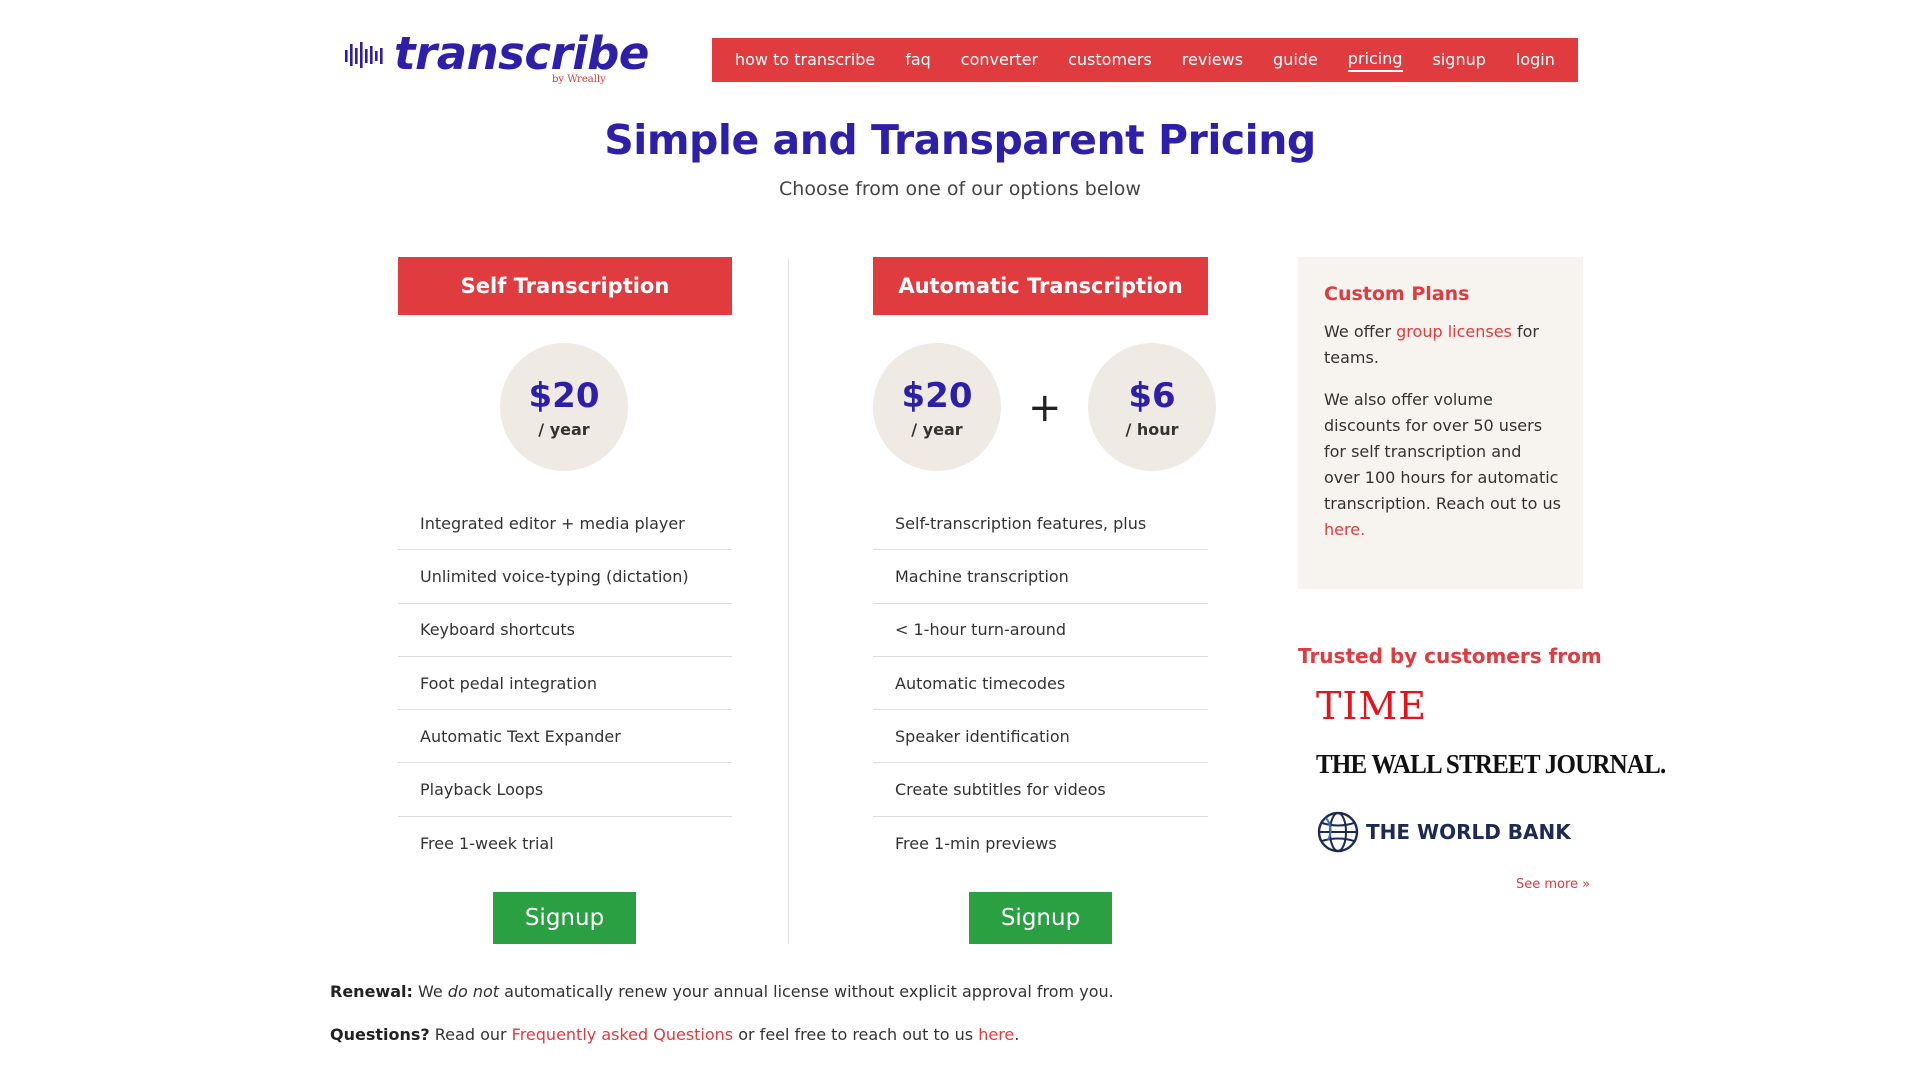 Image resolution: width=1920 pixels, height=1080 pixels. What do you see at coordinates (1040, 918) in the screenshot?
I see `signup-button-auto: Signup` at bounding box center [1040, 918].